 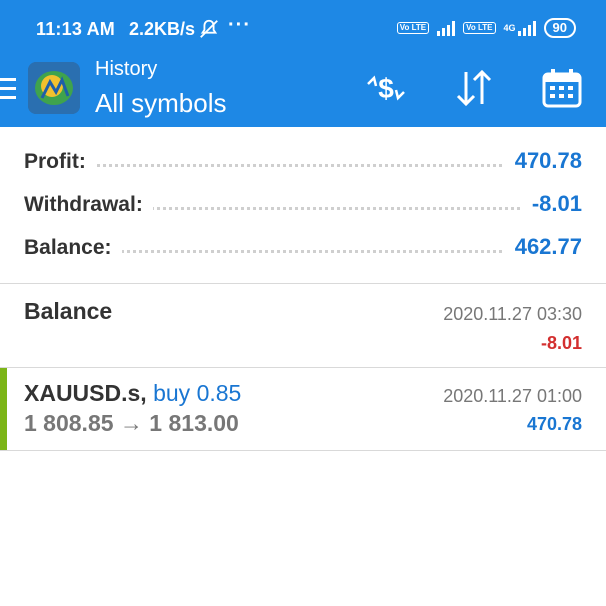 I want to click on deal-amount: 470.78, so click(x=554, y=424).